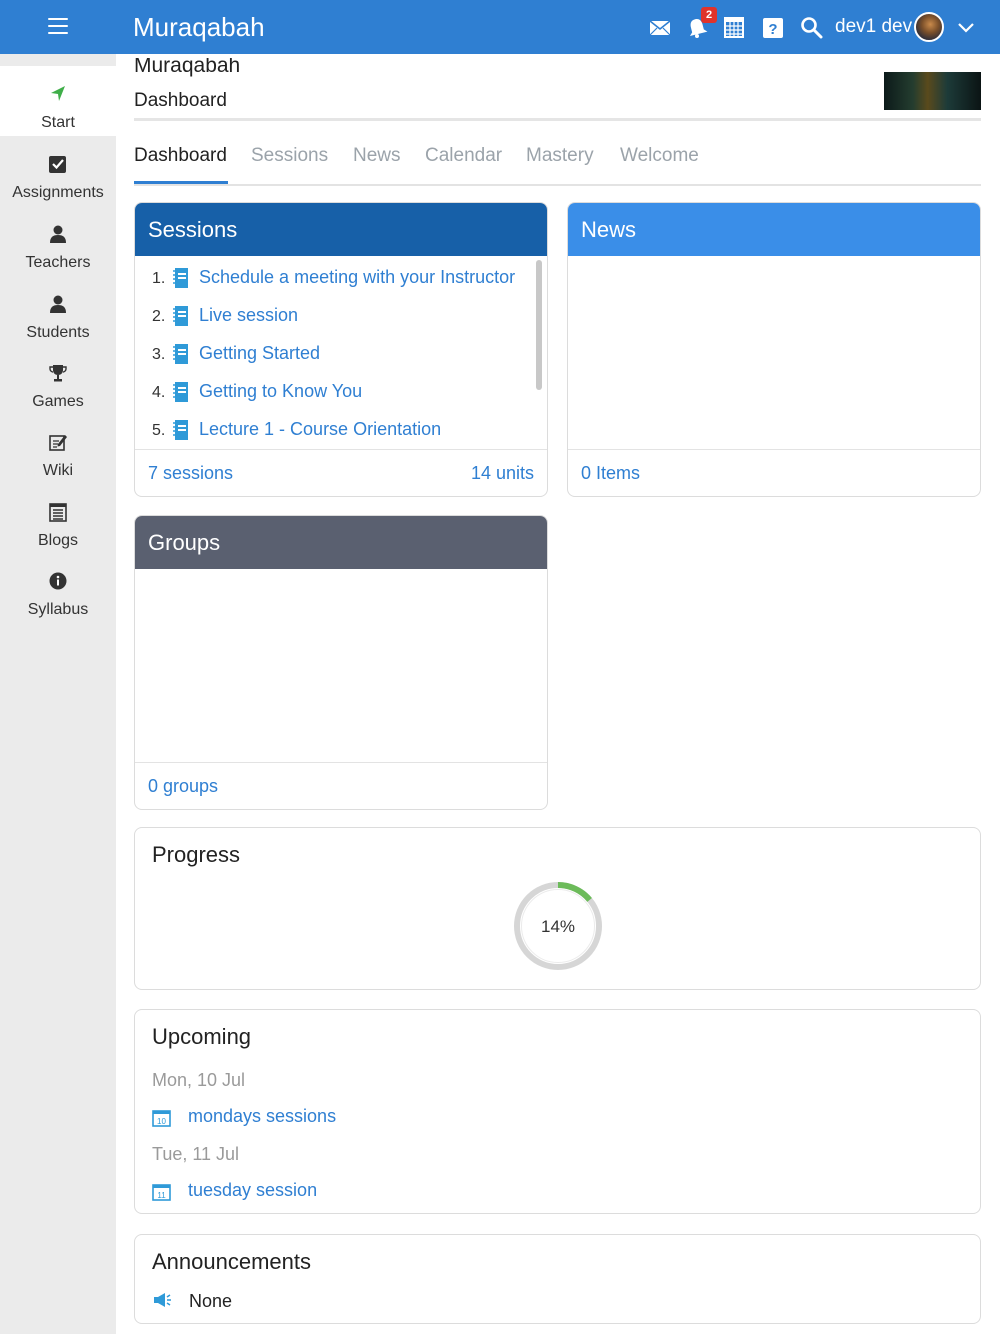 The width and height of the screenshot is (1000, 1334). What do you see at coordinates (57, 164) in the screenshot?
I see `checkbox-icon` at bounding box center [57, 164].